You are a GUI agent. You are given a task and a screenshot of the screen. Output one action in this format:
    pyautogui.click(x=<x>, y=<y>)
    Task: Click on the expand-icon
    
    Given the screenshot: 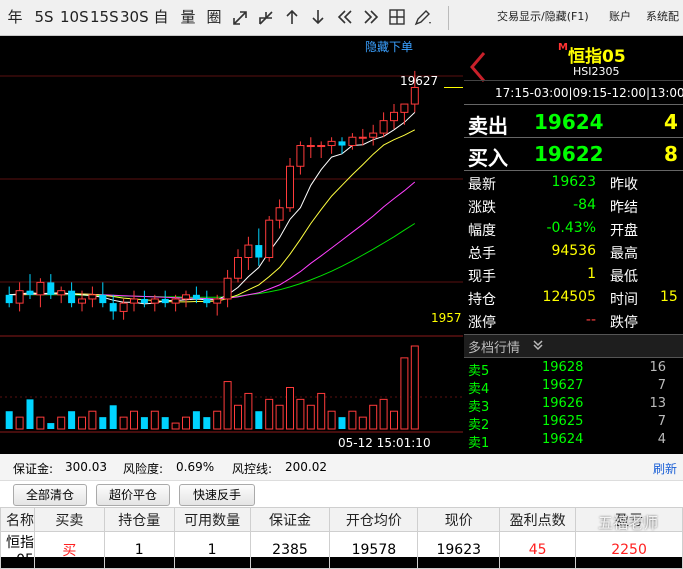 What is the action you would take?
    pyautogui.click(x=240, y=17)
    